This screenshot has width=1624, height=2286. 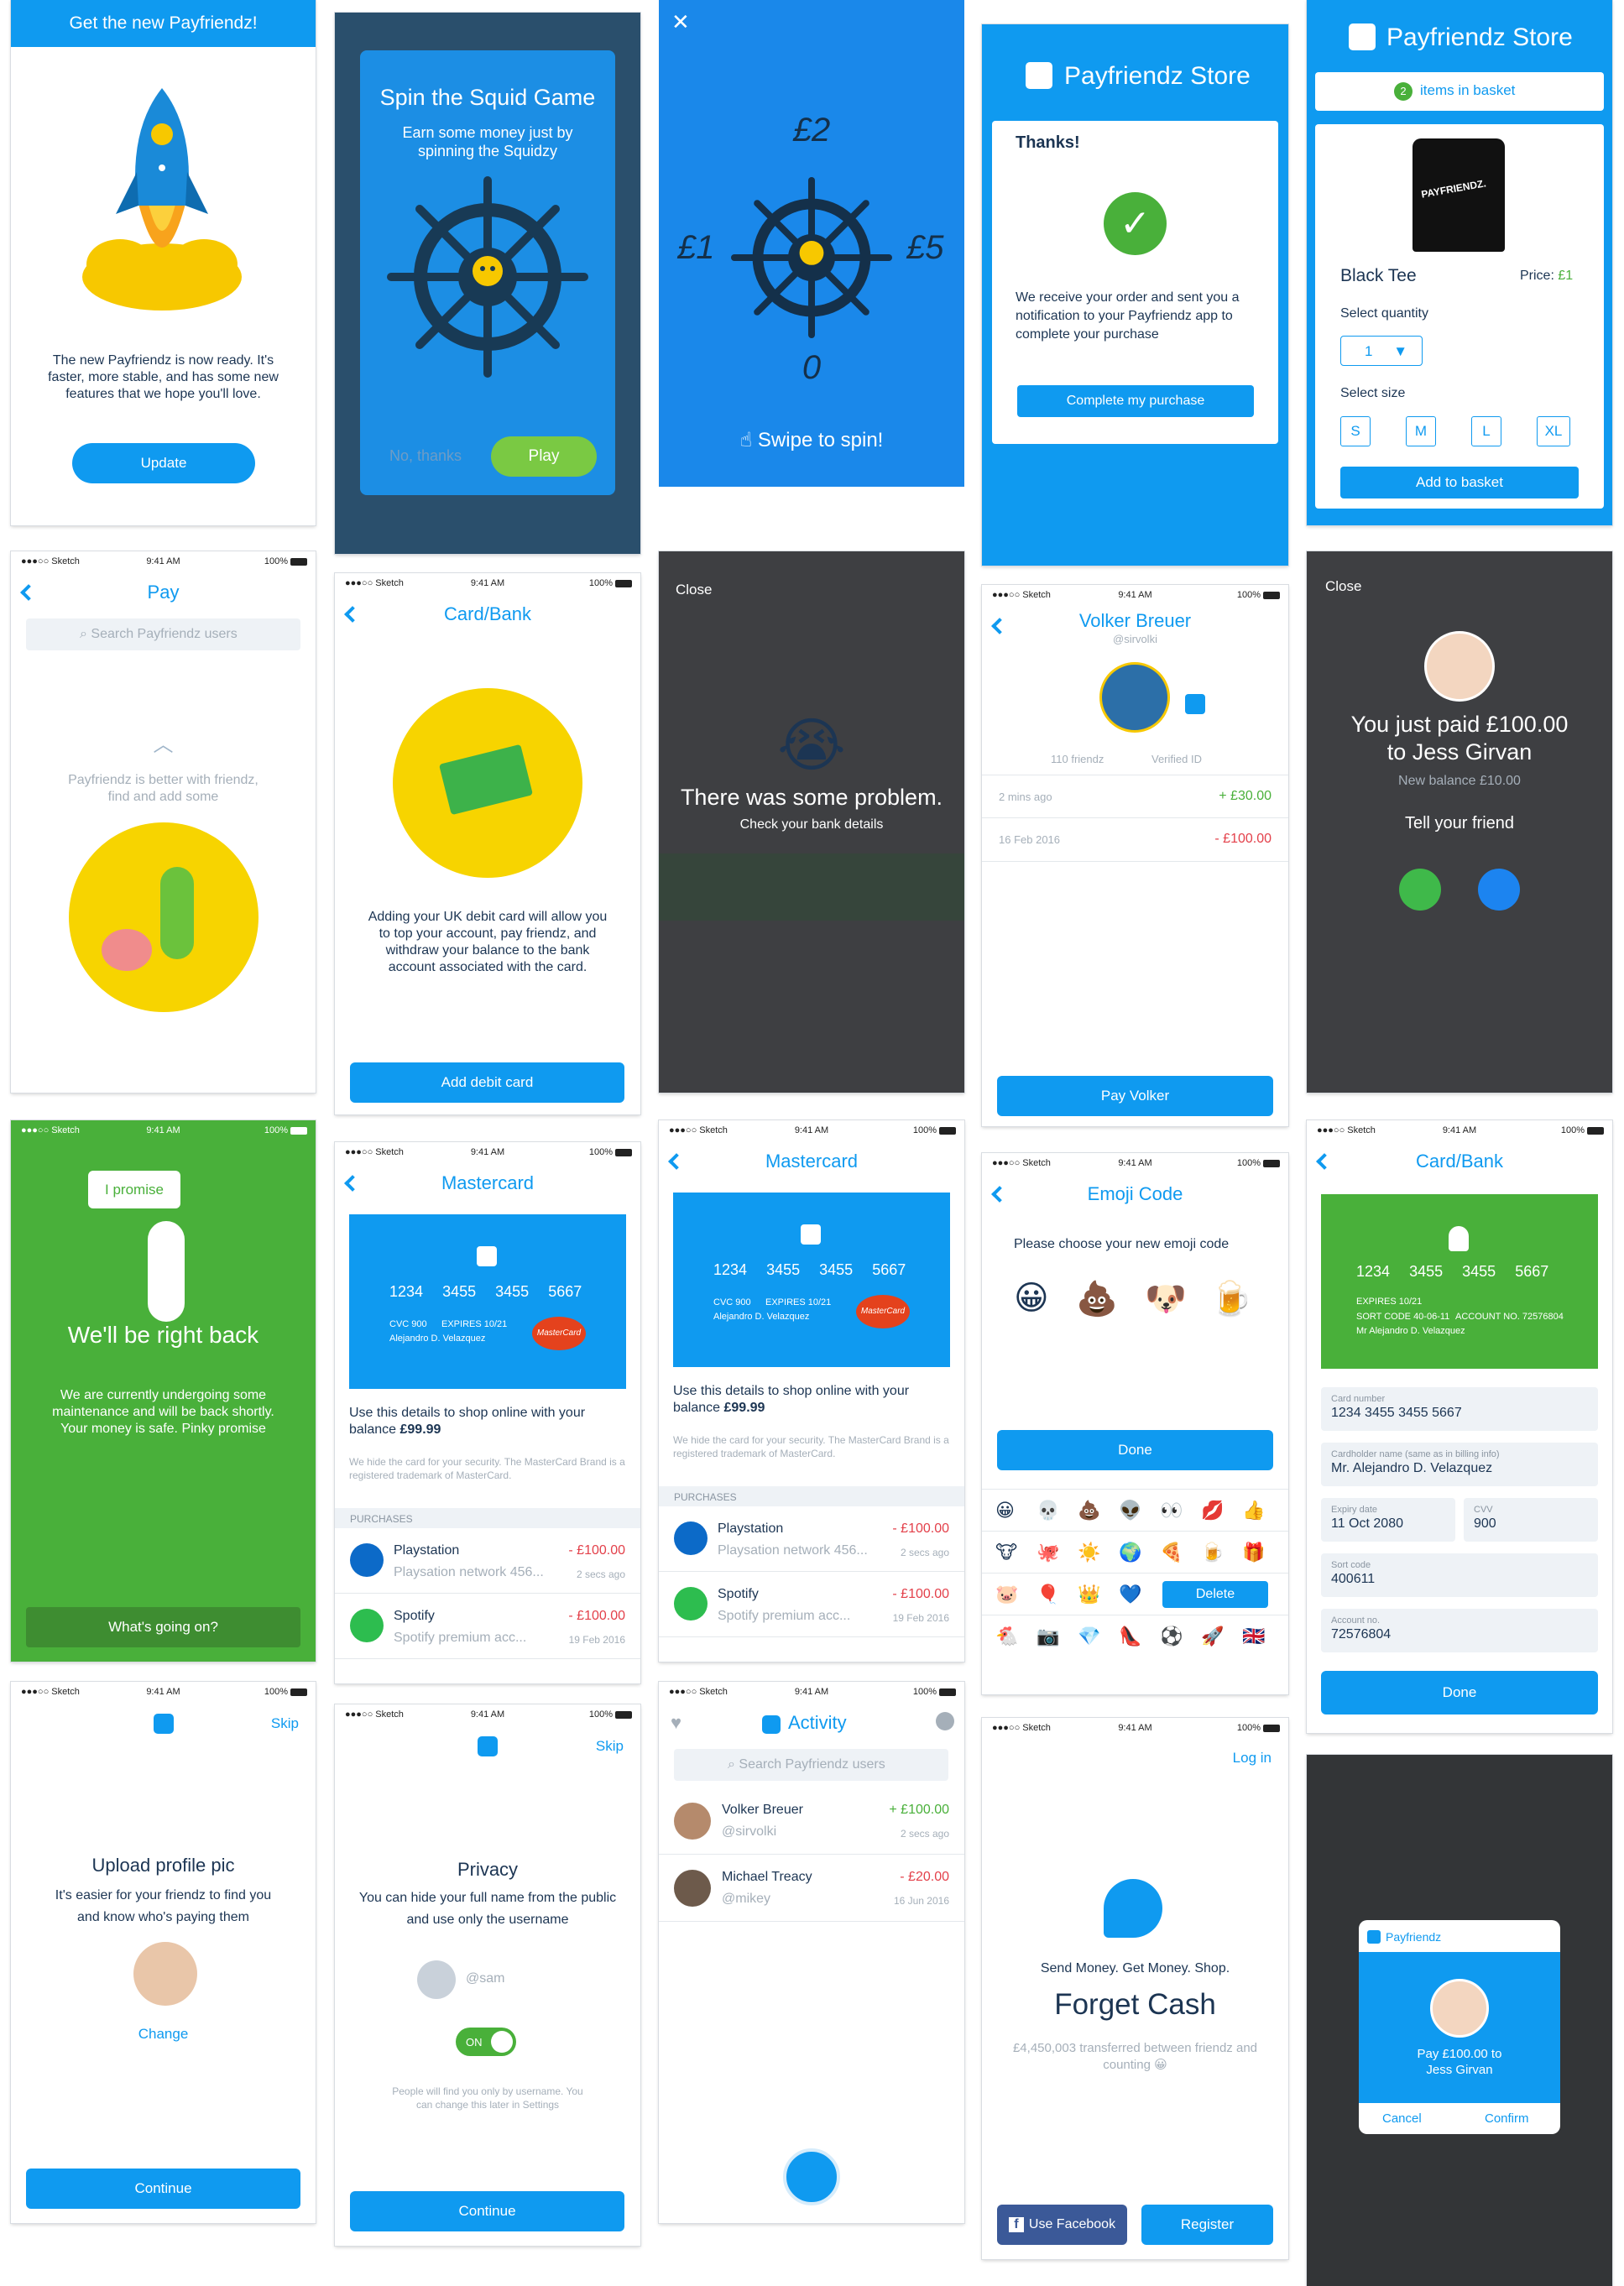 I want to click on size-s: S, so click(x=1355, y=431).